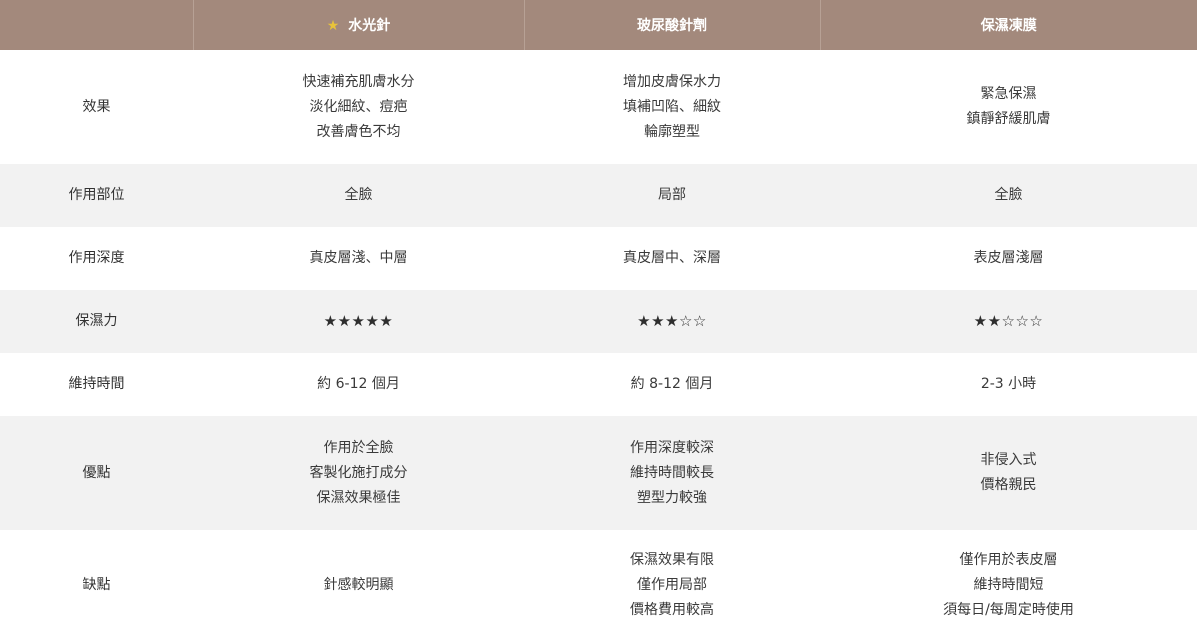 The height and width of the screenshot is (641, 1197). I want to click on cell-line: 緊急保濕, so click(1008, 94).